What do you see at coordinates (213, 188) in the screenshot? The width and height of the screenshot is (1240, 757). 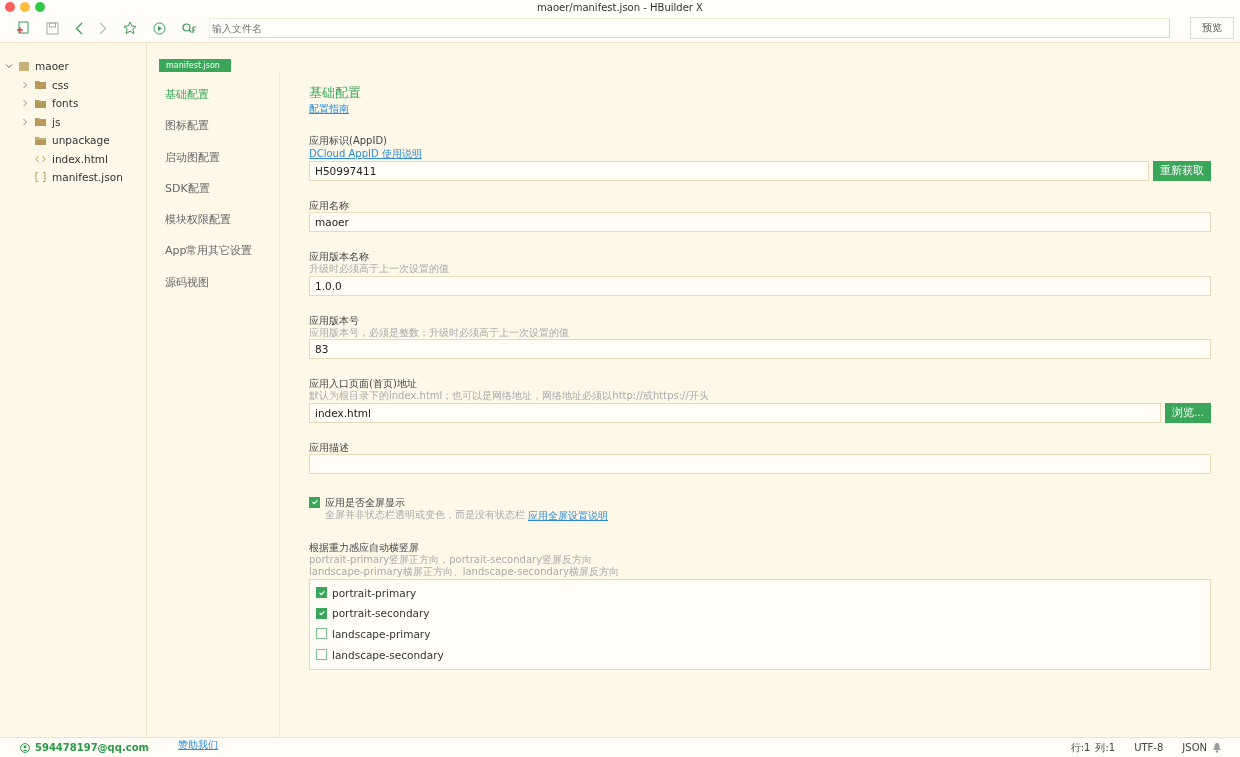 I see `settings-nav-item: SDK配置` at bounding box center [213, 188].